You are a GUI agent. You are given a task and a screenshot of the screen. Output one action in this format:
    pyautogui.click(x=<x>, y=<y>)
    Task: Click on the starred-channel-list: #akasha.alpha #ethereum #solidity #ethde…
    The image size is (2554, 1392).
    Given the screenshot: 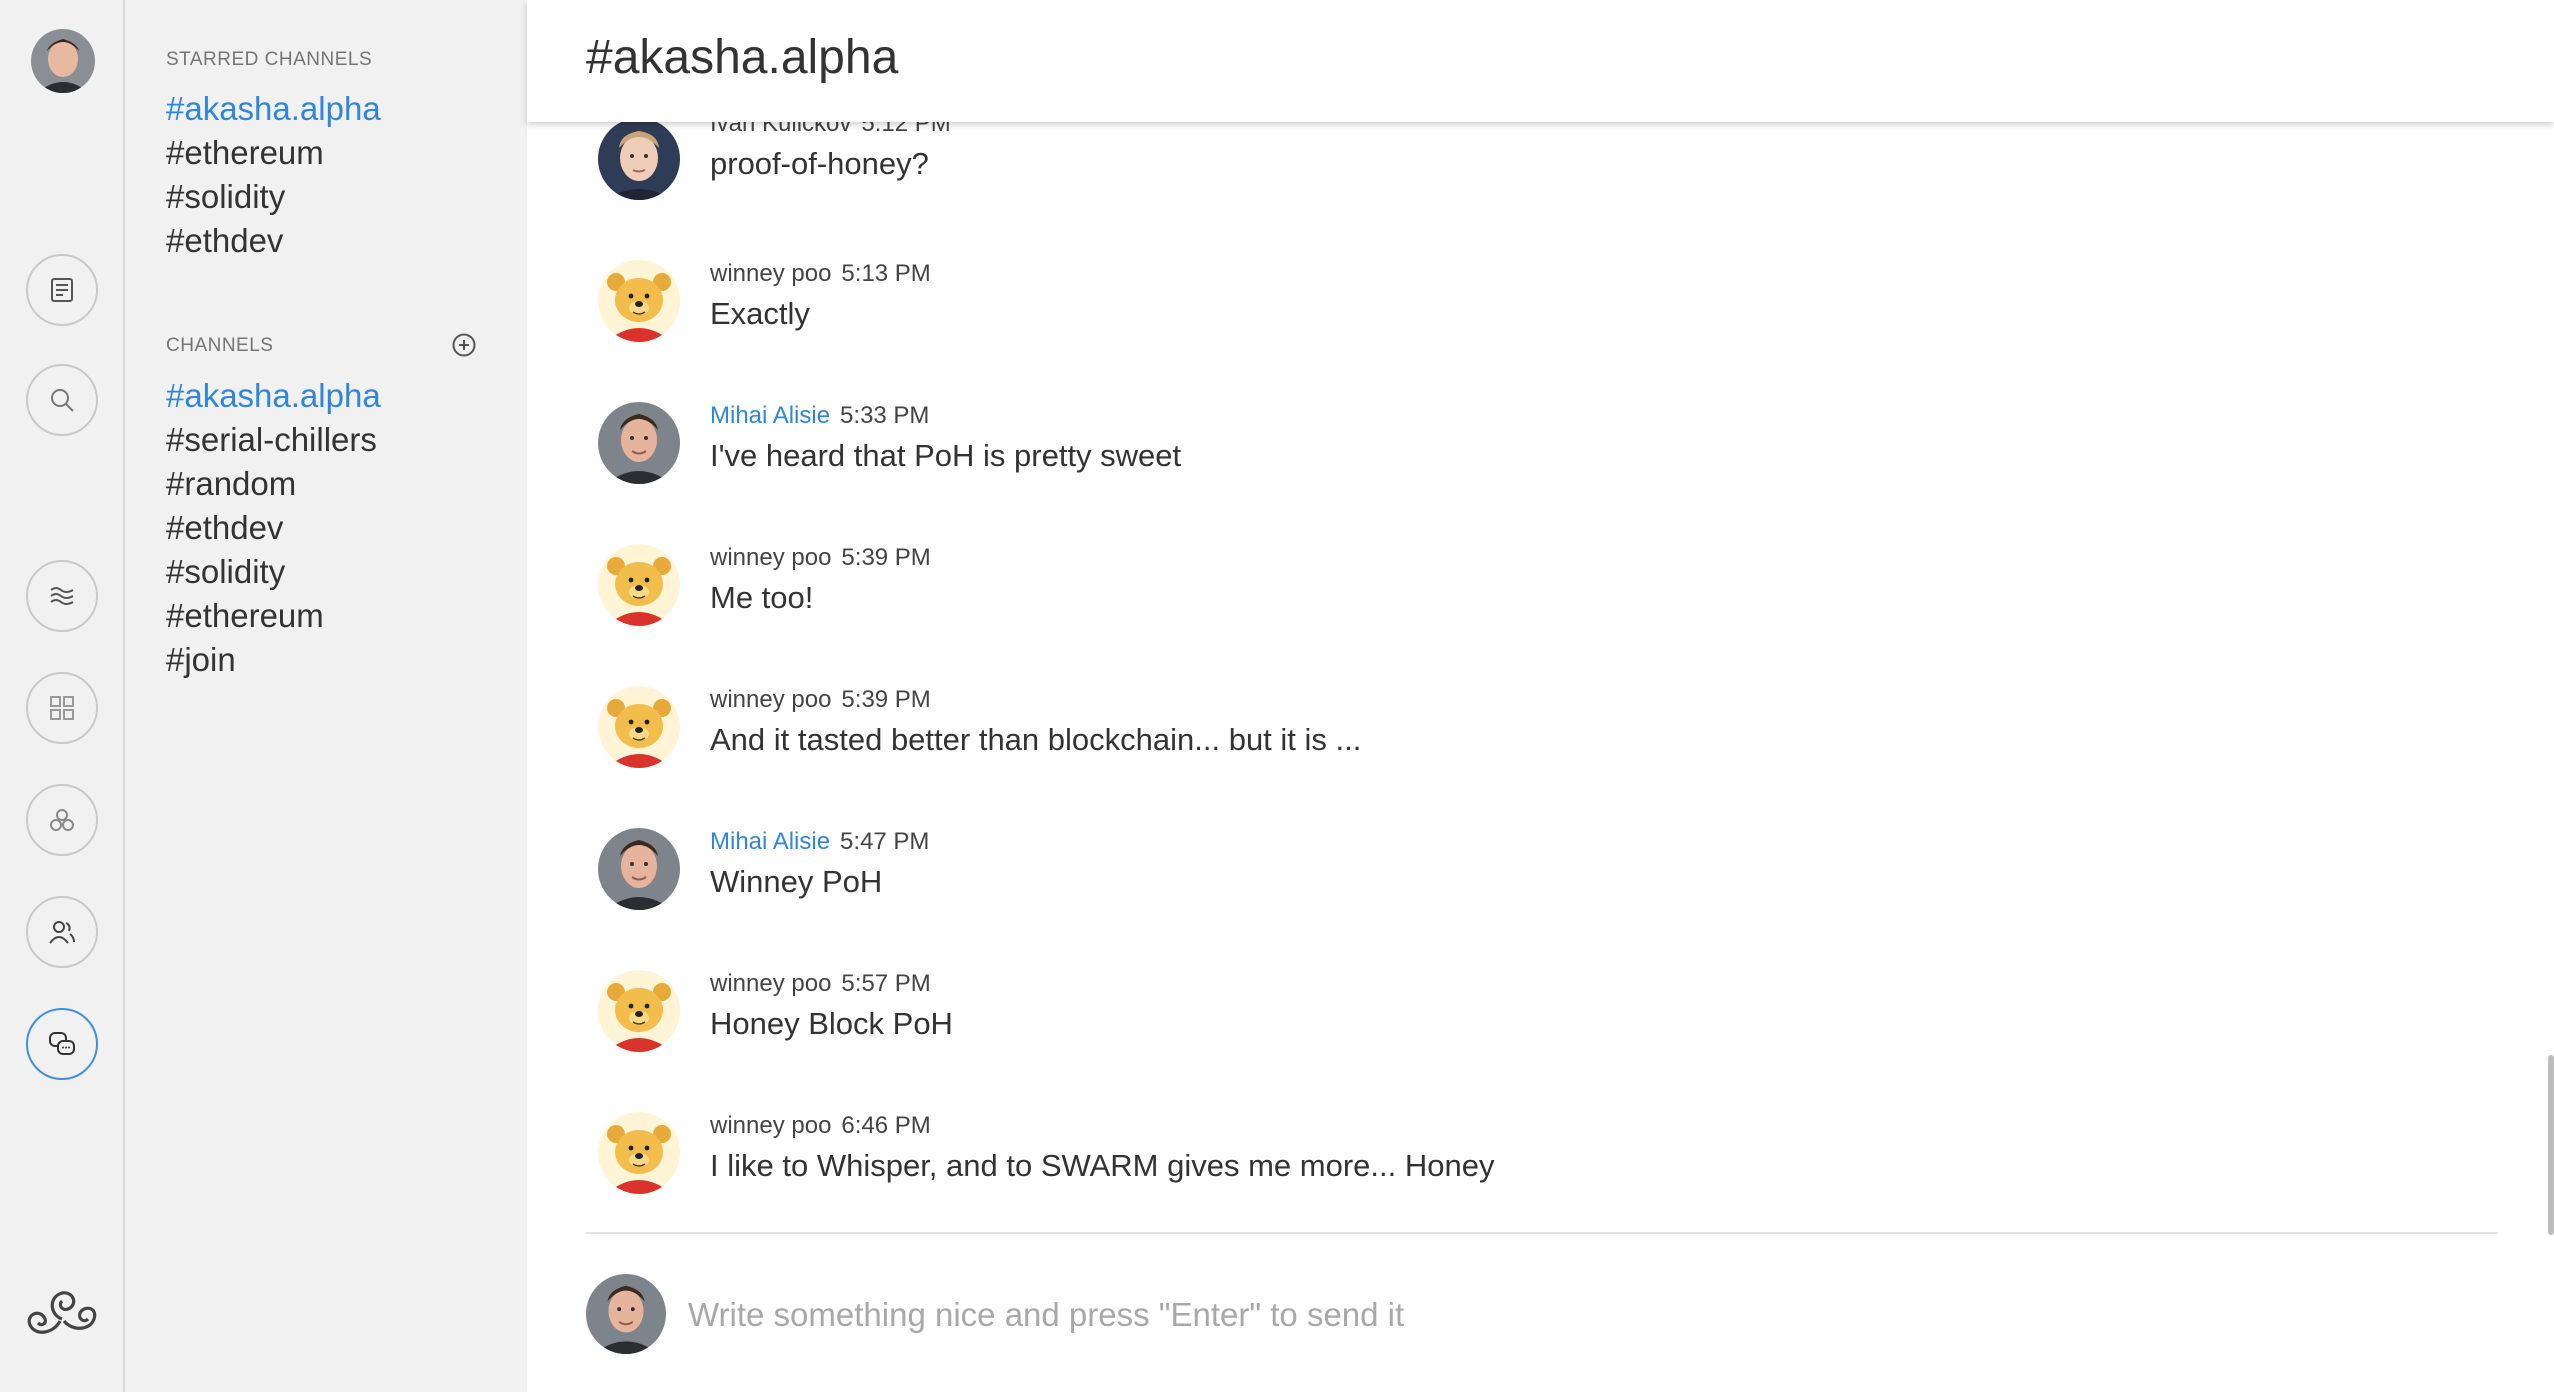 What is the action you would take?
    pyautogui.click(x=273, y=175)
    